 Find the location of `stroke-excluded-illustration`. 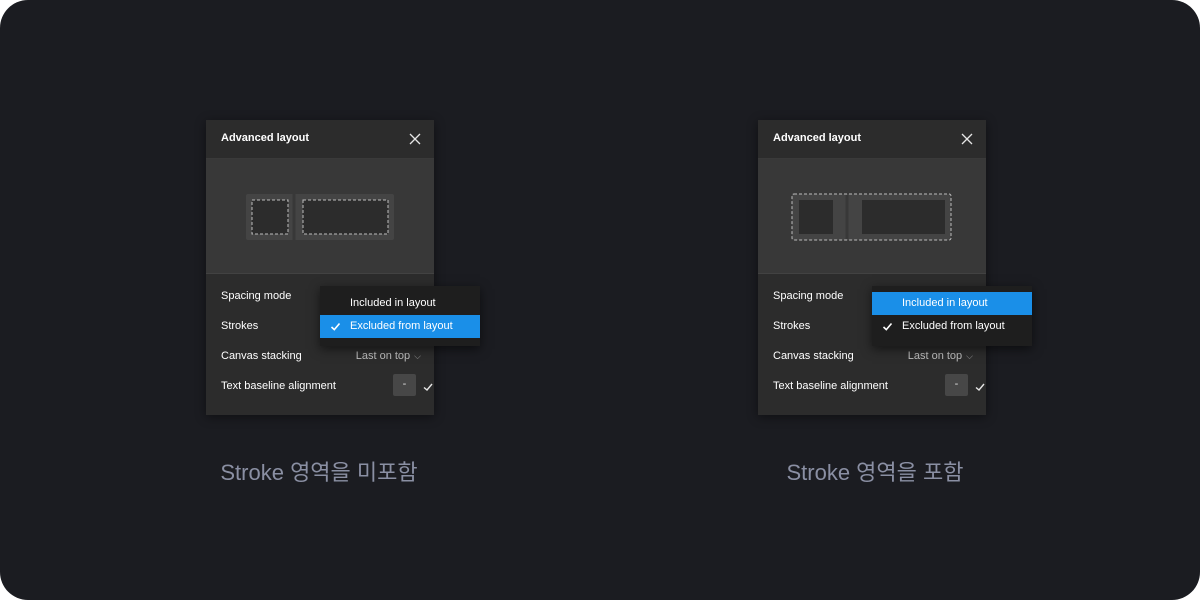

stroke-excluded-illustration is located at coordinates (320, 217).